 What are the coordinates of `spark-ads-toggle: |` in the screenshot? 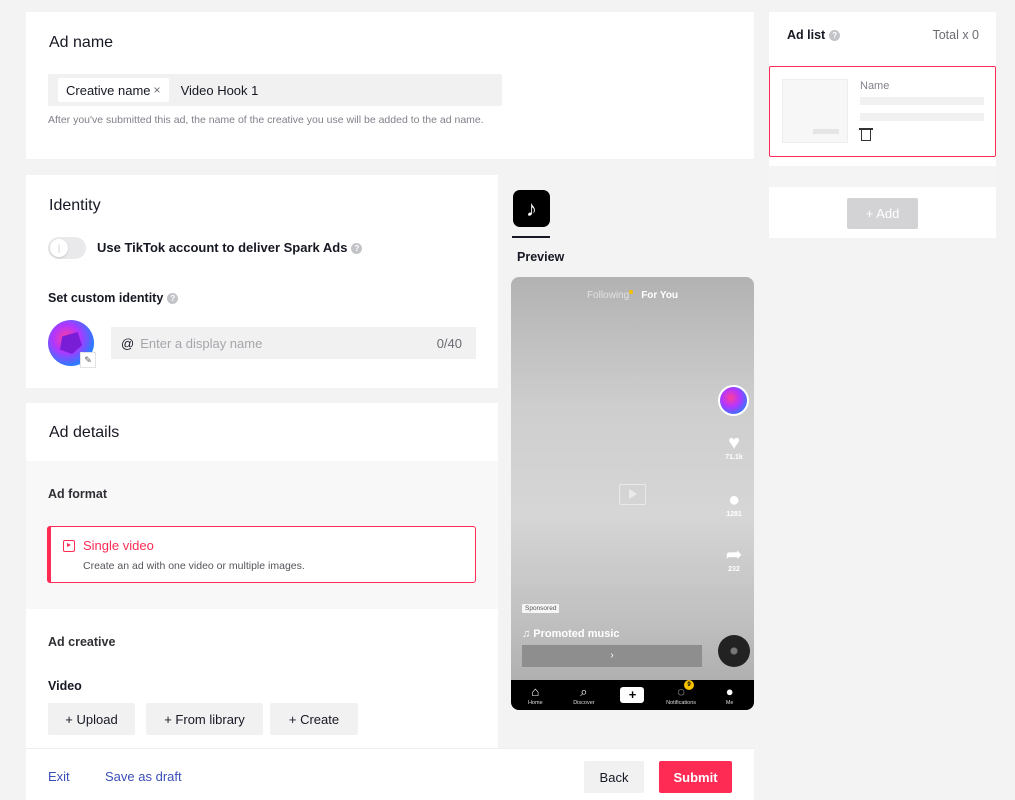 It's located at (67, 248).